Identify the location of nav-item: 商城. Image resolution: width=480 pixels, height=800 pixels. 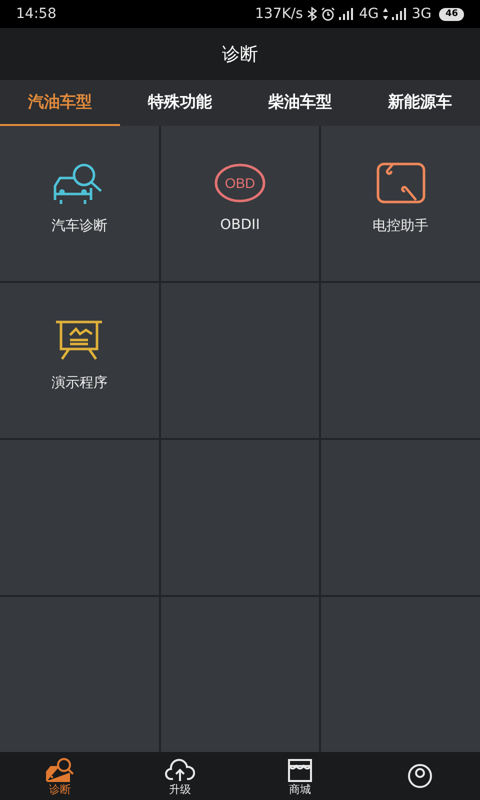
(300, 776).